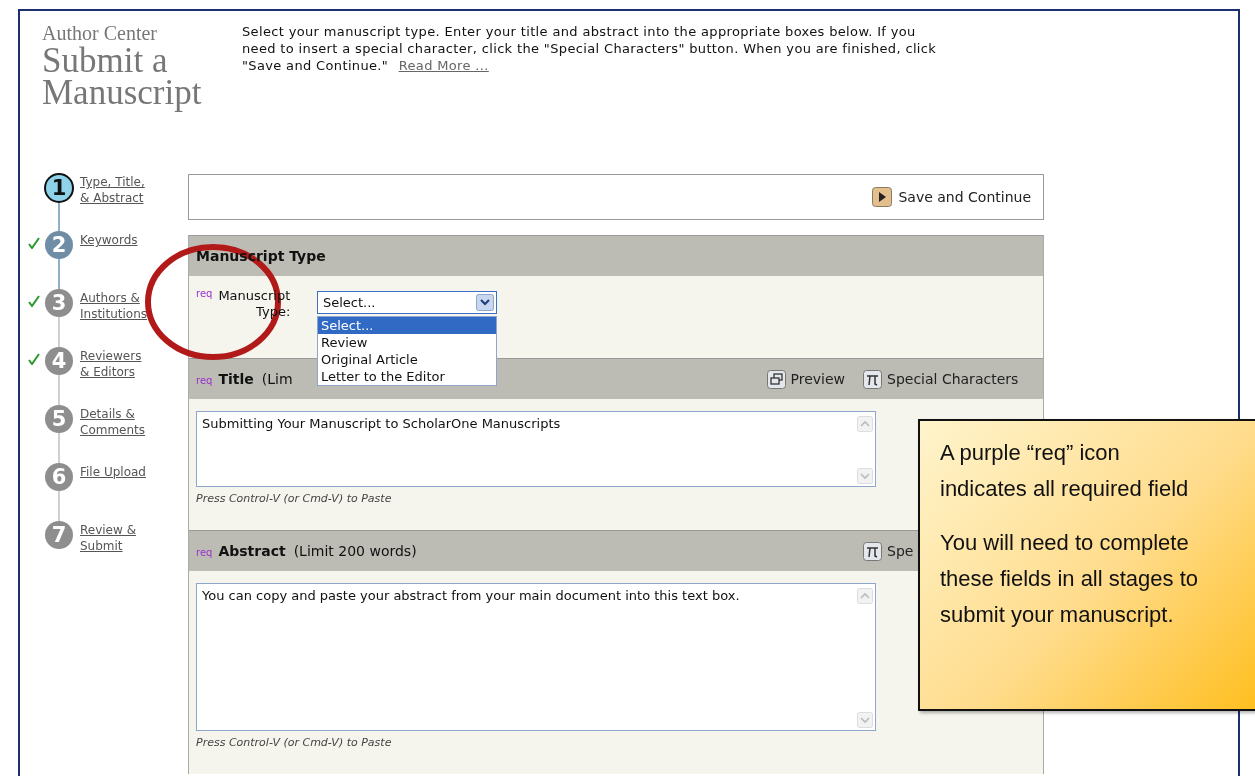  Describe the element at coordinates (59, 535) in the screenshot. I see `step-number: 7` at that location.